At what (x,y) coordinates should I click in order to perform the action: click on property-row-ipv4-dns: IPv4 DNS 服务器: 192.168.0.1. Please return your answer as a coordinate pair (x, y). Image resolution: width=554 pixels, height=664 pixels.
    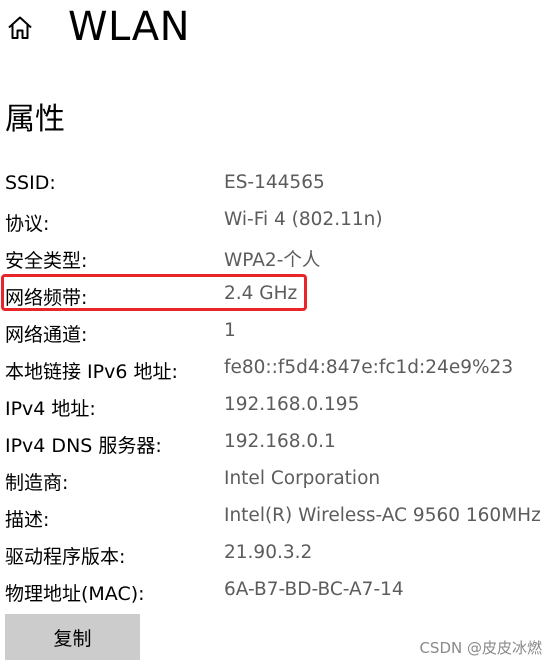
    Looking at the image, I should click on (277, 443).